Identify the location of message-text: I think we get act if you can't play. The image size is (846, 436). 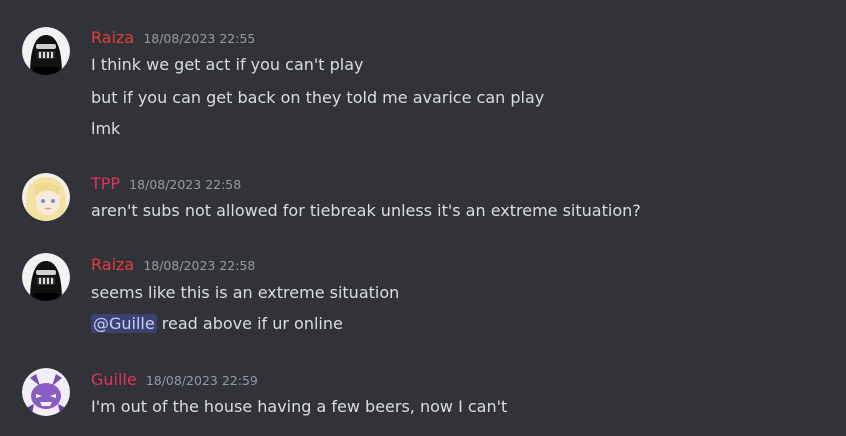
(227, 64).